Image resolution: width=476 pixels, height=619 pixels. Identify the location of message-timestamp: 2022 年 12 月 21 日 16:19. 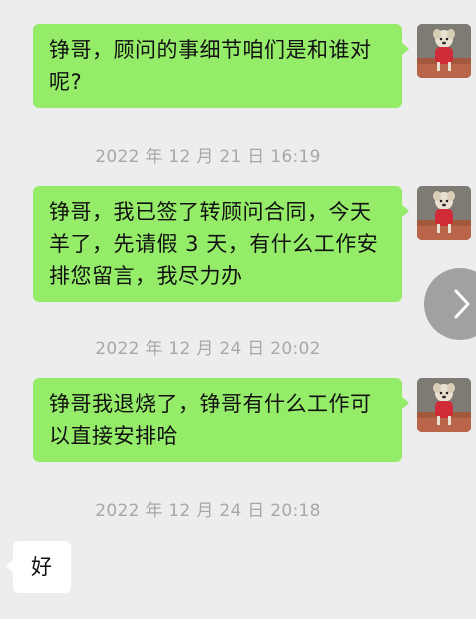
(208, 157).